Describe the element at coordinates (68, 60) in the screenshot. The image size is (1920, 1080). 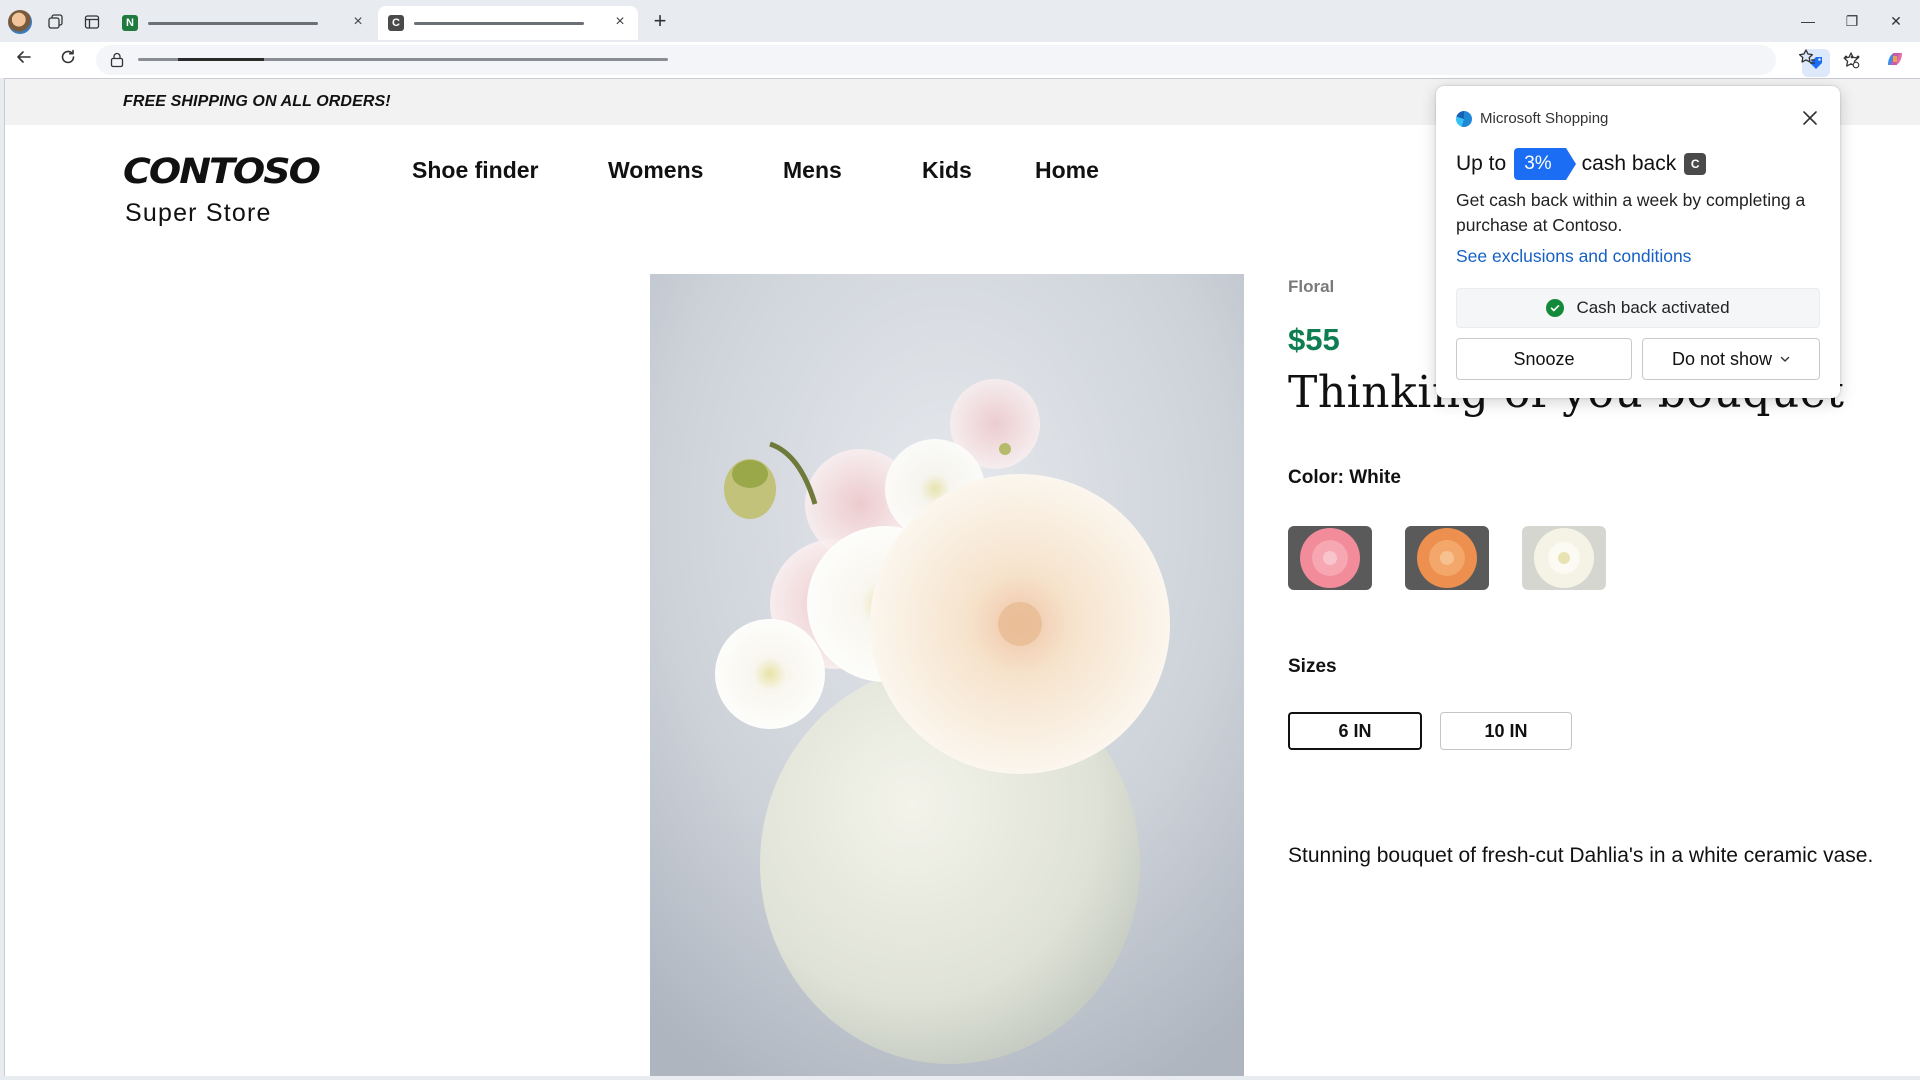
I see `refresh-icon` at that location.